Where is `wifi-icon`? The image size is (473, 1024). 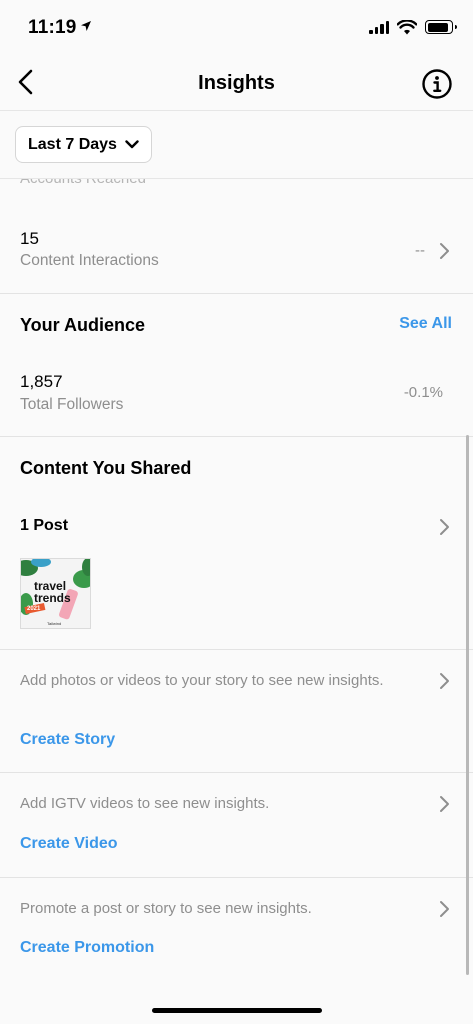 wifi-icon is located at coordinates (407, 26).